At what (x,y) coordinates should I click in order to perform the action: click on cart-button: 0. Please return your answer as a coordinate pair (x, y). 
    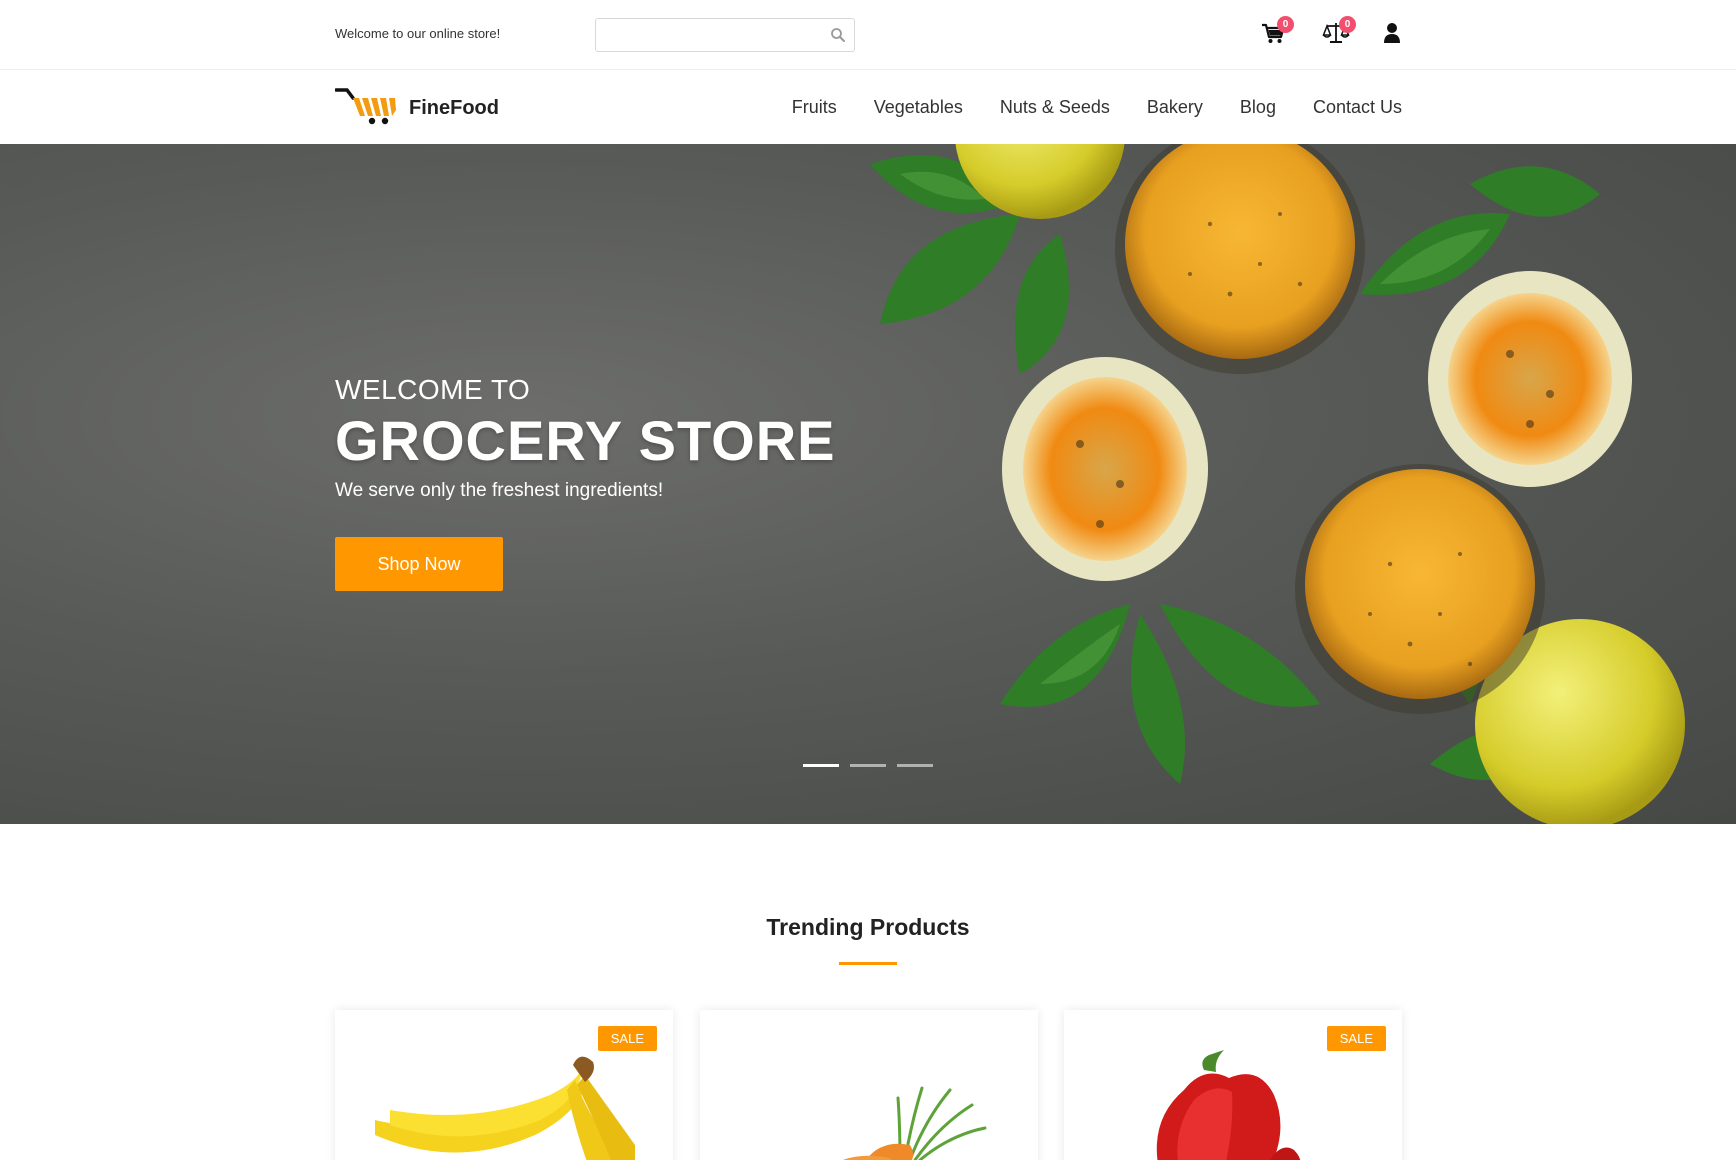
    Looking at the image, I should click on (1277, 33).